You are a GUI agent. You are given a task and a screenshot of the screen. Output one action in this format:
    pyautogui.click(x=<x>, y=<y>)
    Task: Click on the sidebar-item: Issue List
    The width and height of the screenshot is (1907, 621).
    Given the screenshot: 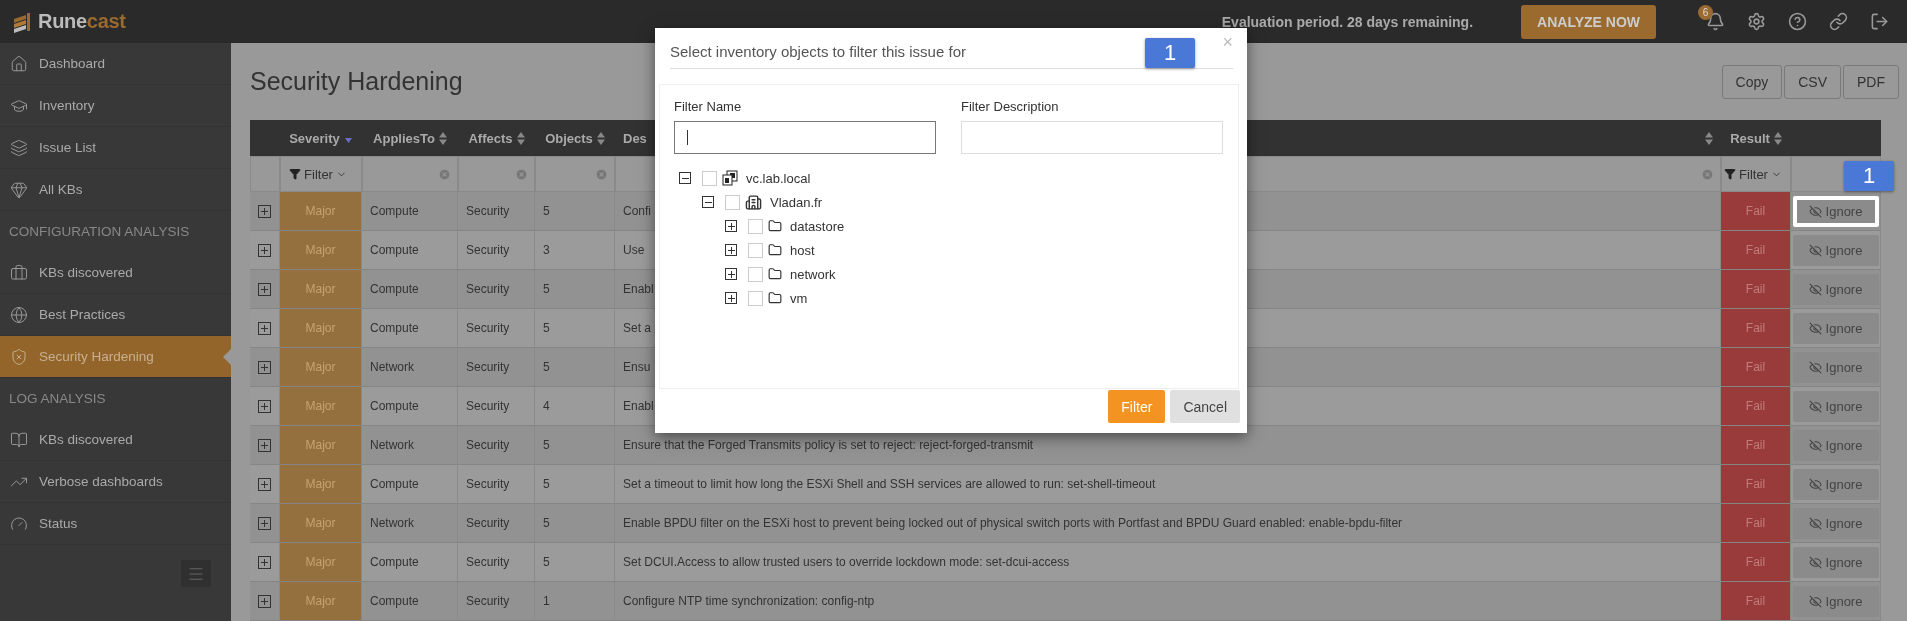 What is the action you would take?
    pyautogui.click(x=115, y=148)
    